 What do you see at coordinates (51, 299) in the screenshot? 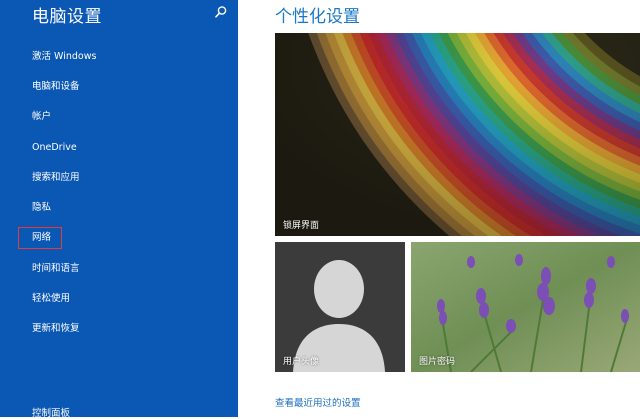
I see `sidebar-item-ease-of-access: 轻松使用` at bounding box center [51, 299].